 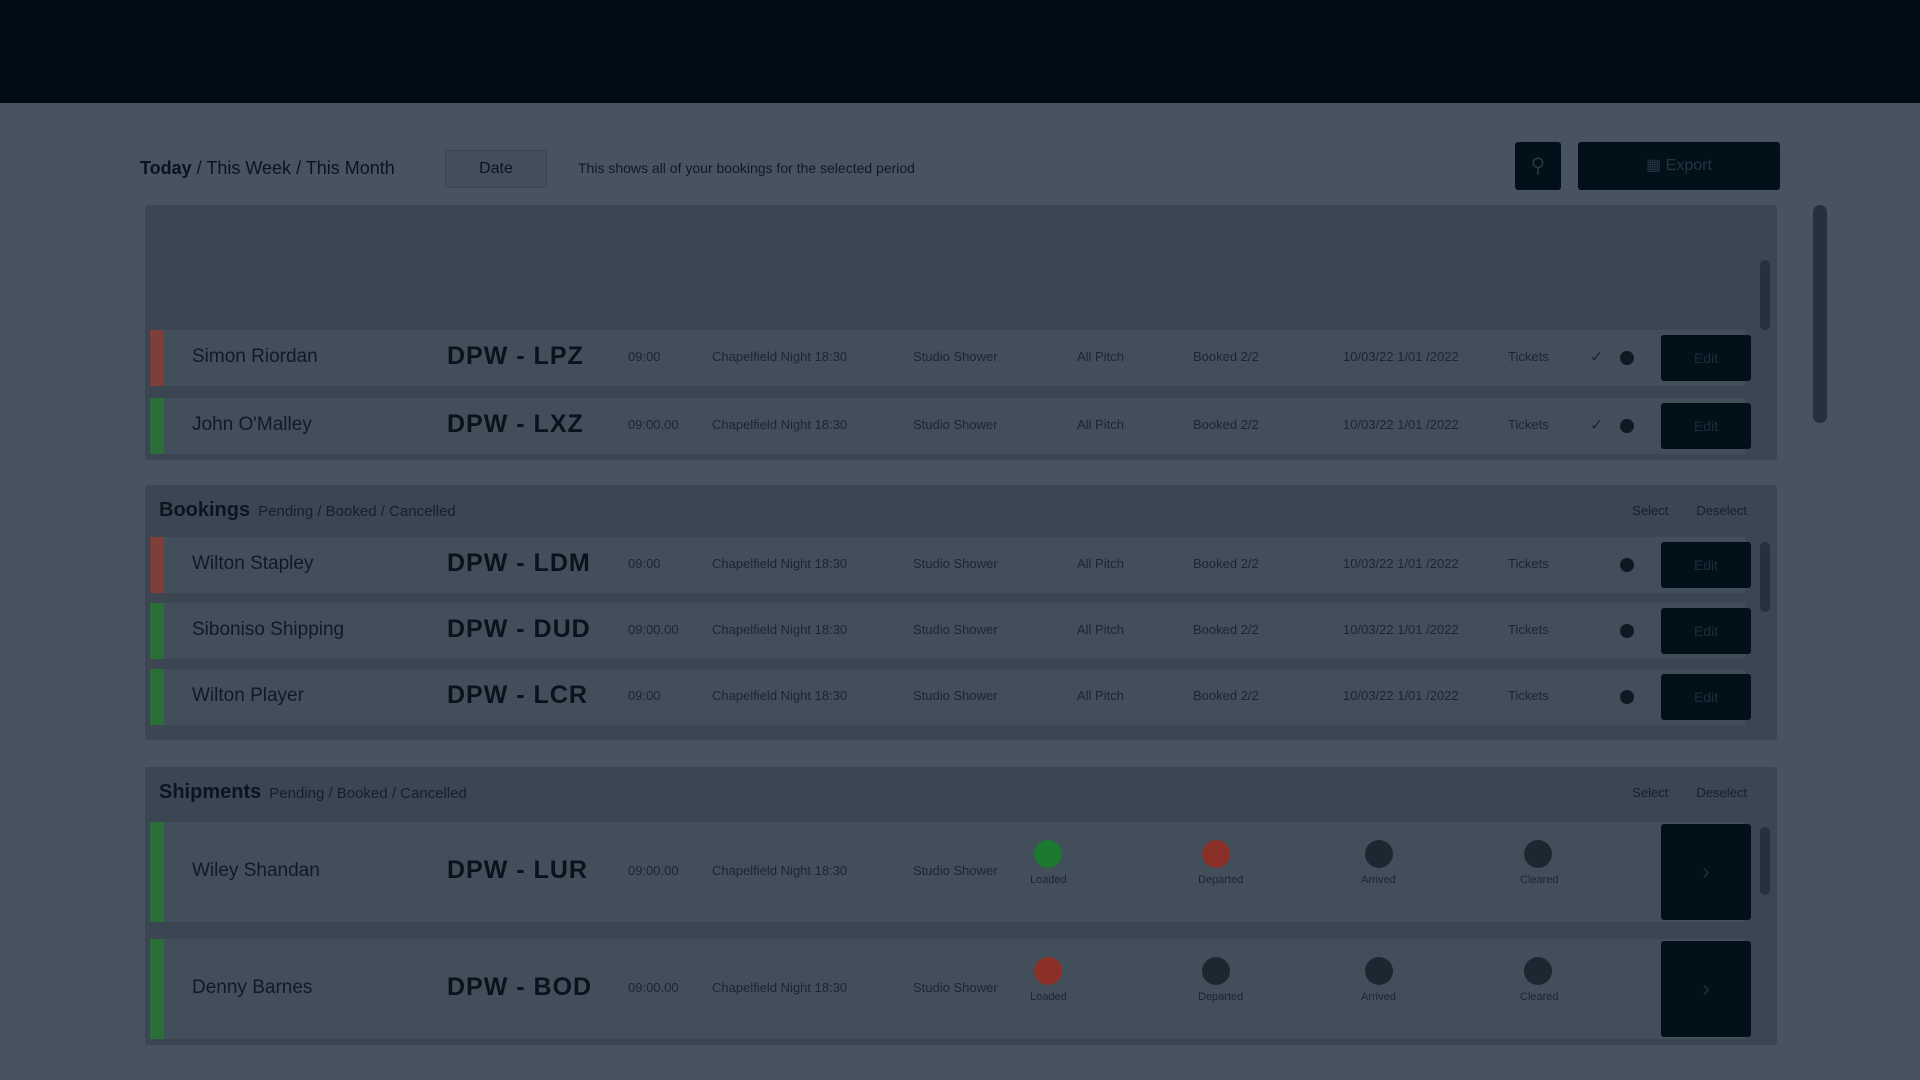 I want to click on stage-label: Cleared, so click(x=1539, y=997).